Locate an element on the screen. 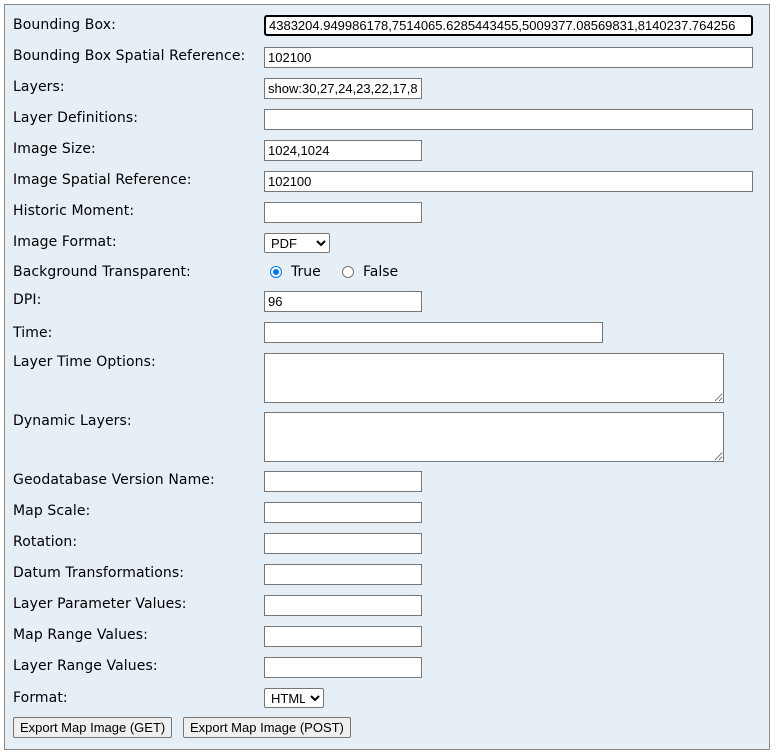  export-get-button: Export Map Image (GET) is located at coordinates (93, 727).